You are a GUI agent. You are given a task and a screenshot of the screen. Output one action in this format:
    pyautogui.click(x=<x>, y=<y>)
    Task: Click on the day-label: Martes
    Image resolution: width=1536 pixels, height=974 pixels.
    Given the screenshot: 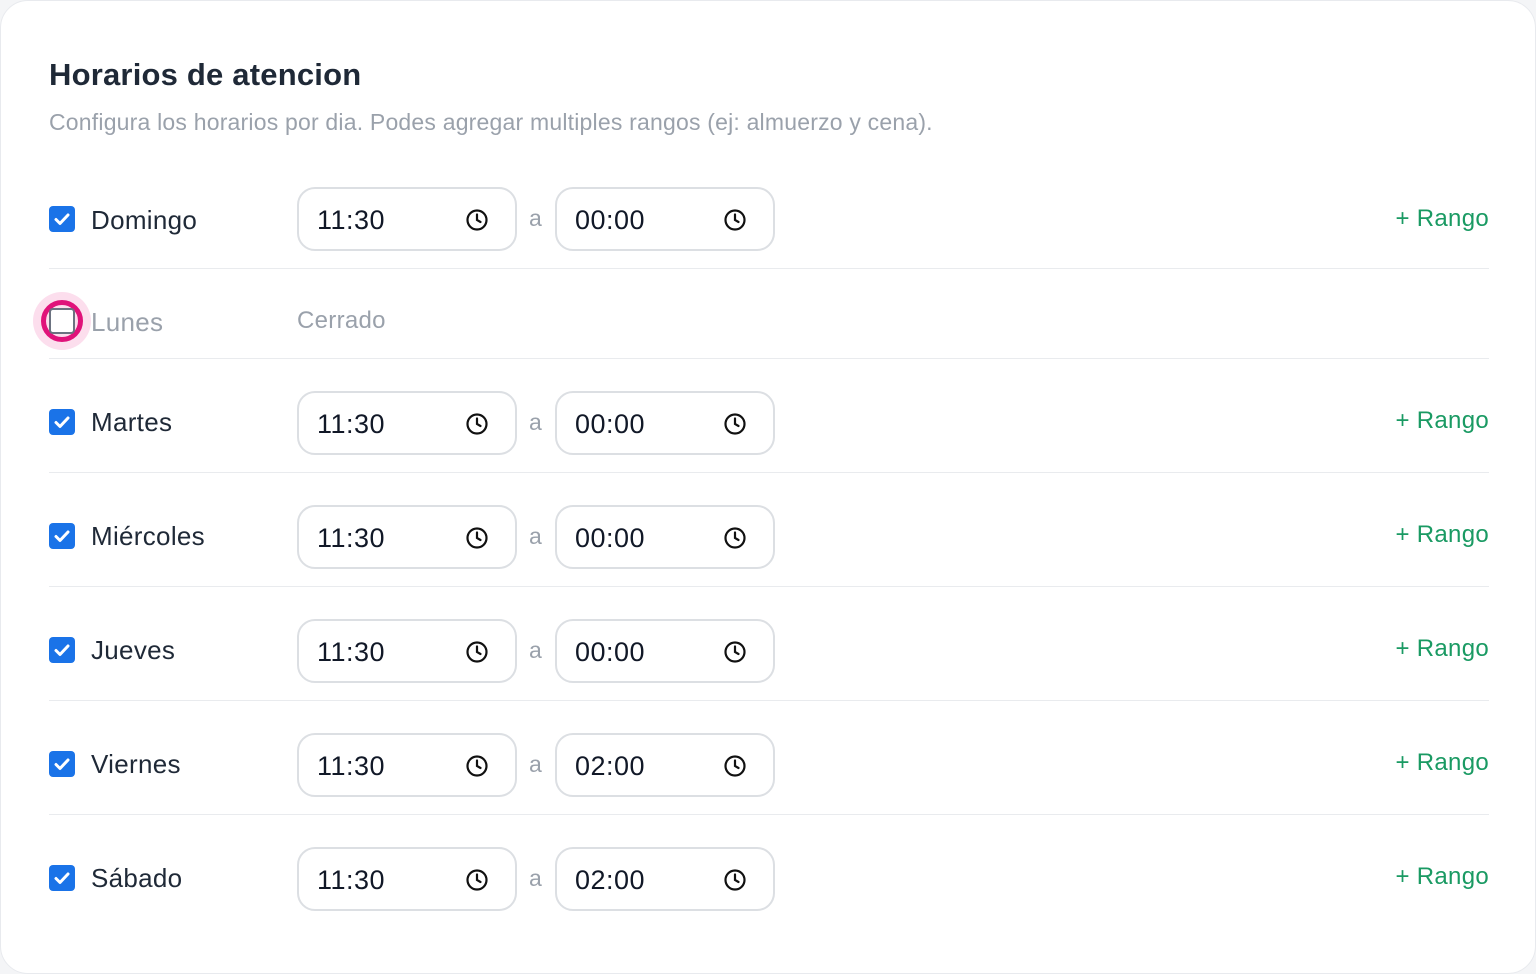 What is the action you would take?
    pyautogui.click(x=132, y=422)
    